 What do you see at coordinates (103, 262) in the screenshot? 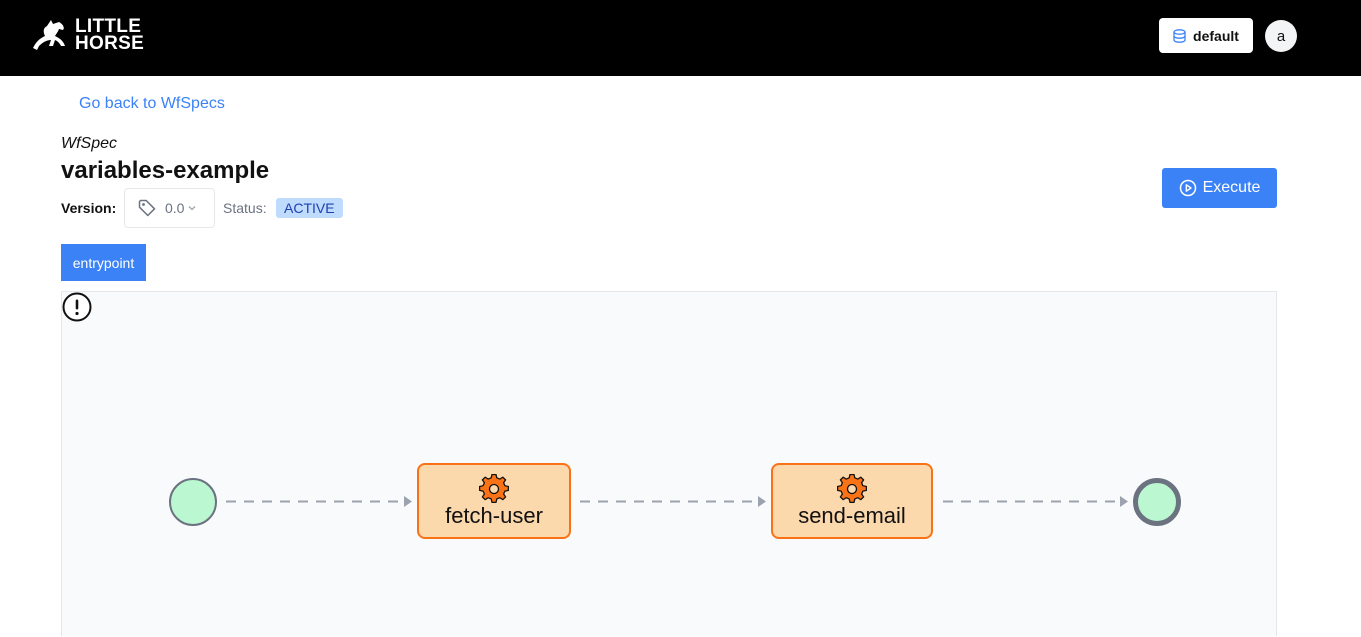
I see `tab-entrypoint: entrypoint` at bounding box center [103, 262].